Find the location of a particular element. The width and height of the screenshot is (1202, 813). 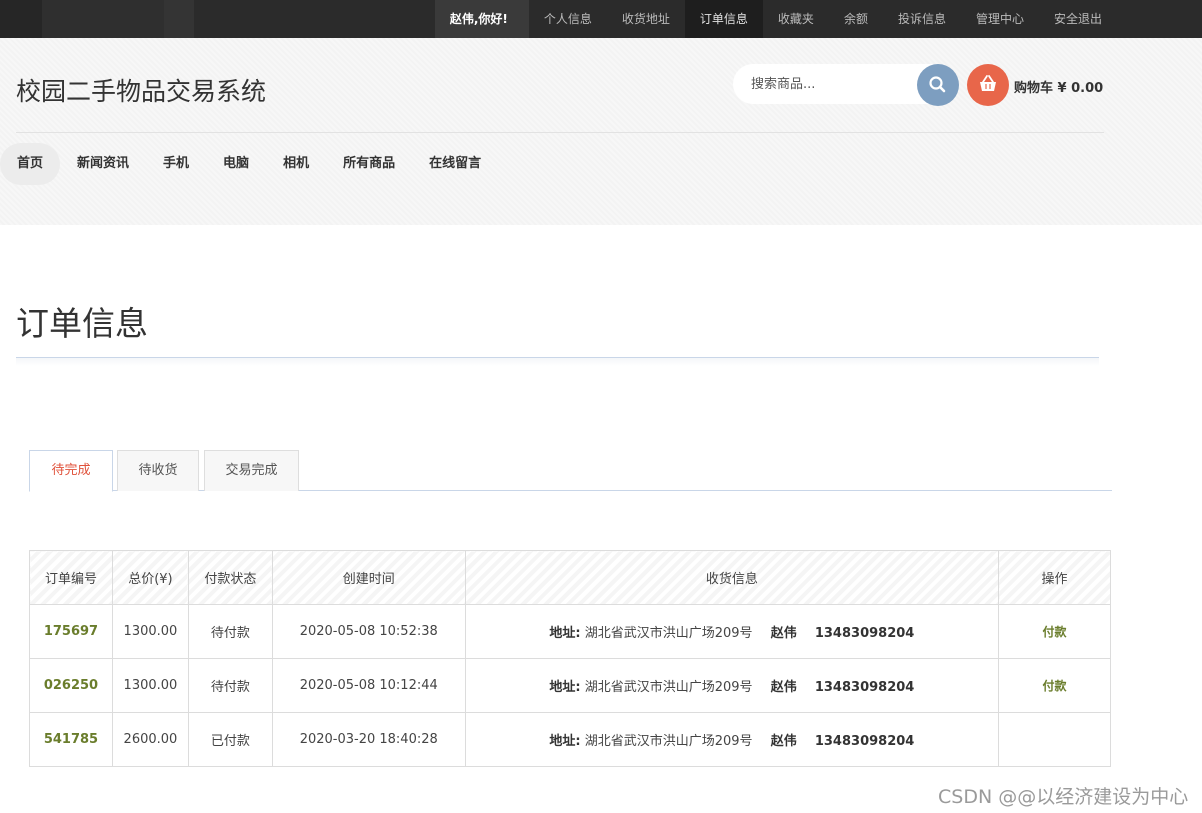

topnav-item-admin: 管理中心 is located at coordinates (1000, 19).